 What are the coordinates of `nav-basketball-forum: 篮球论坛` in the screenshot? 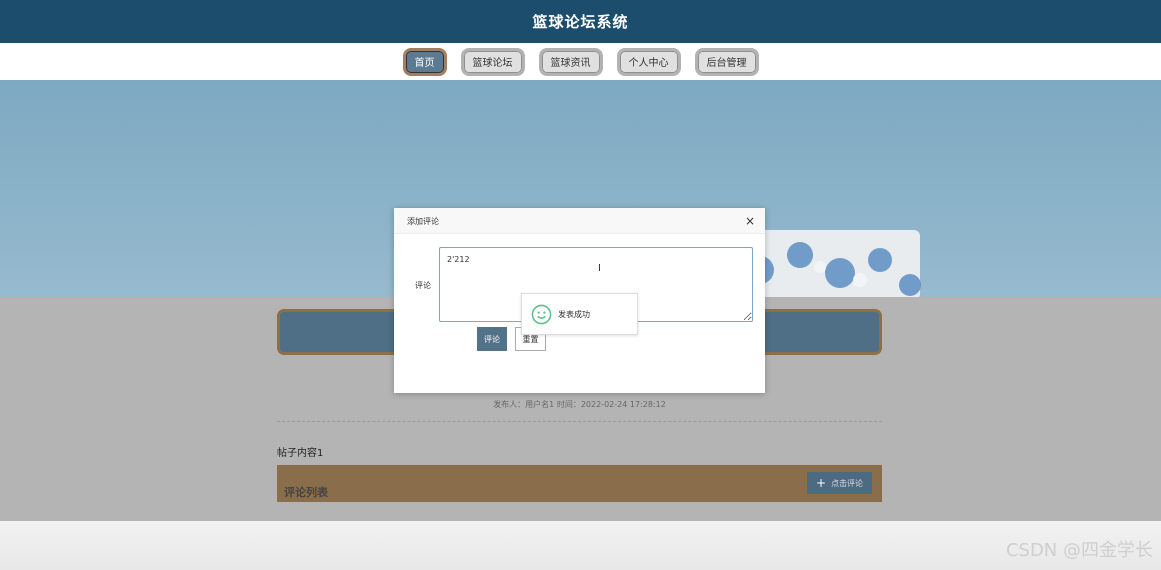 It's located at (492, 61).